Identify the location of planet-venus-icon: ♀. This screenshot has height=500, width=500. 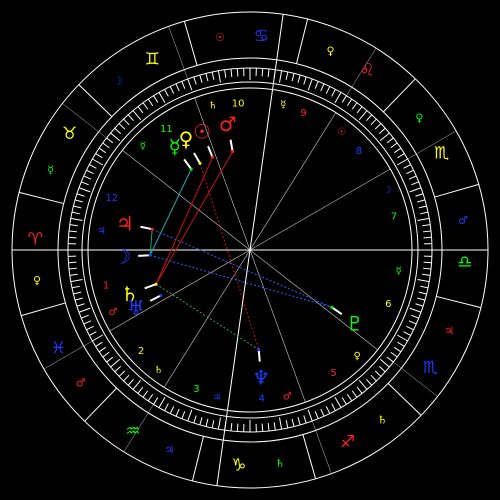
(186, 139).